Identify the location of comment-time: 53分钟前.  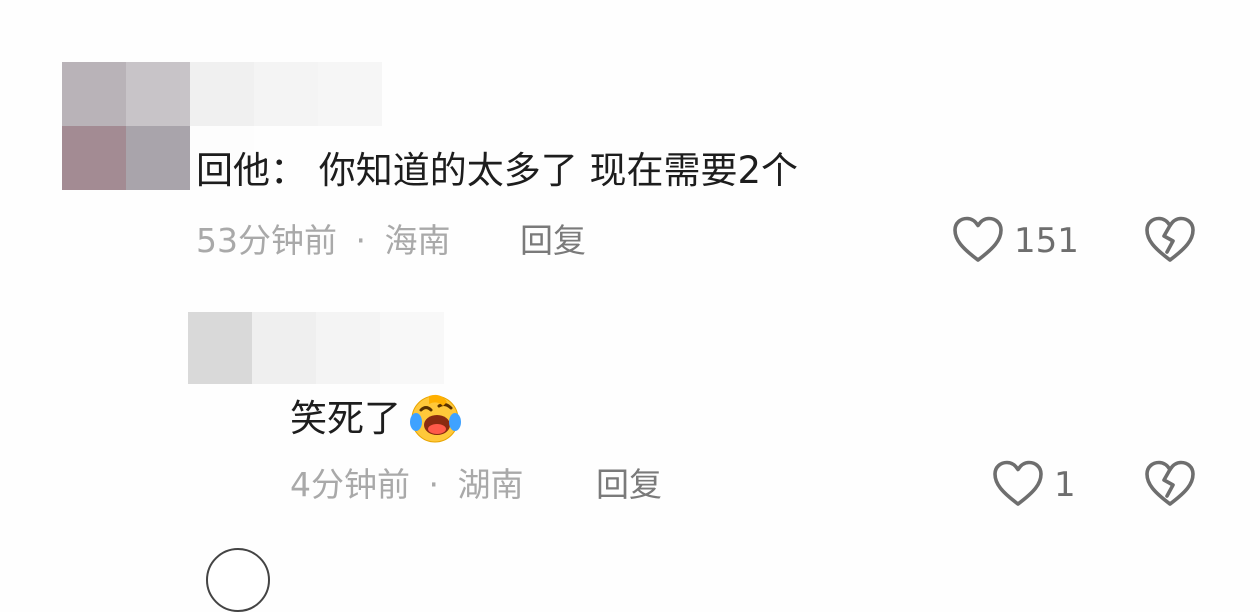
(266, 240).